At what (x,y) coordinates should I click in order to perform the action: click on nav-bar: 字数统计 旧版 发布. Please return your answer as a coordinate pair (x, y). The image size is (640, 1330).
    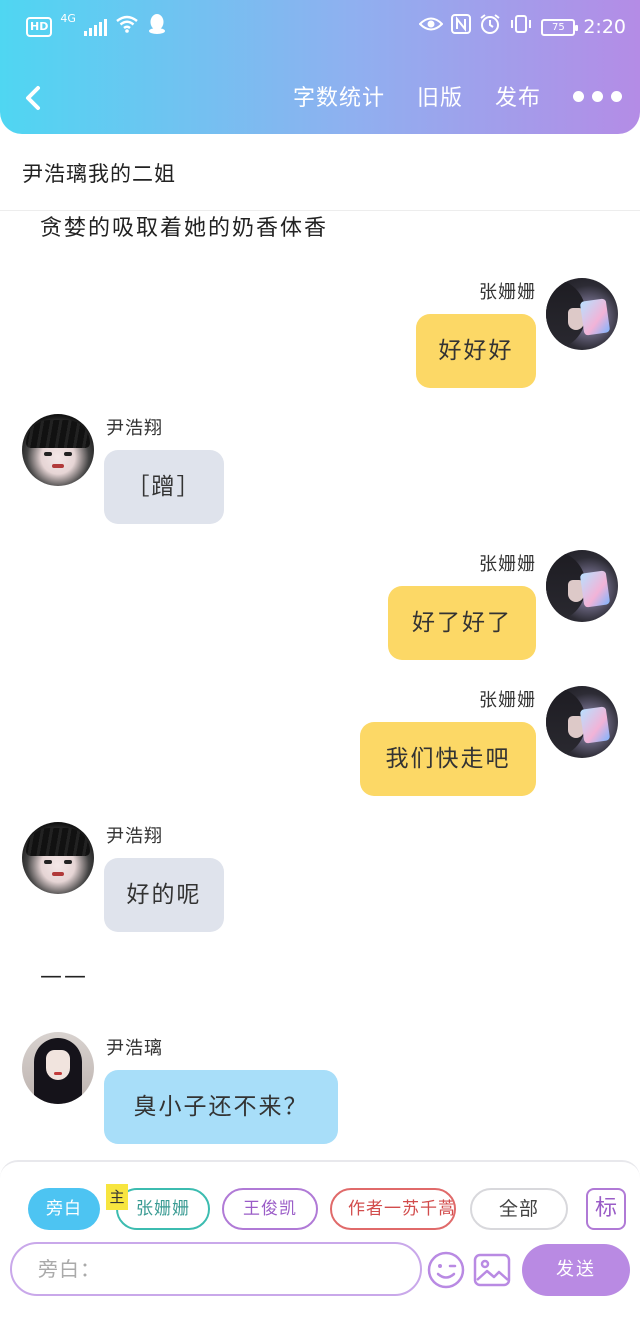
    Looking at the image, I should click on (320, 95).